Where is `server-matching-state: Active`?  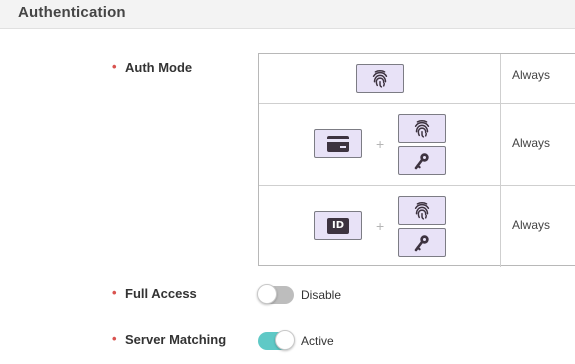 server-matching-state: Active is located at coordinates (317, 341).